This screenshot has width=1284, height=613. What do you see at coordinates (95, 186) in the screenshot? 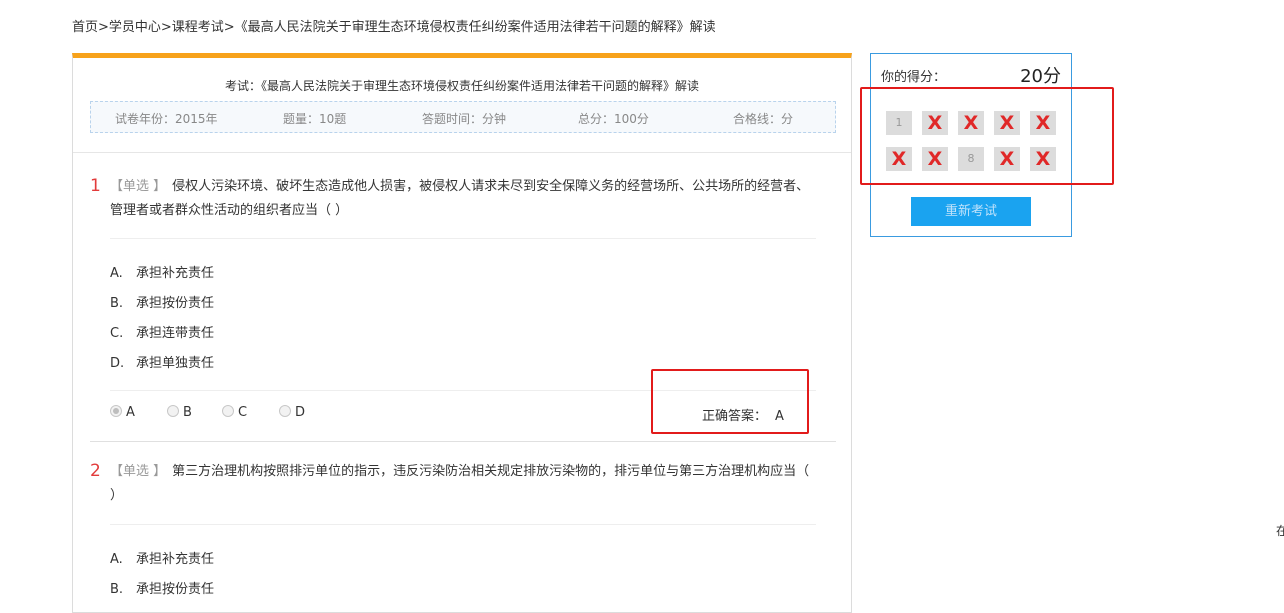
I see `question-number: 1` at bounding box center [95, 186].